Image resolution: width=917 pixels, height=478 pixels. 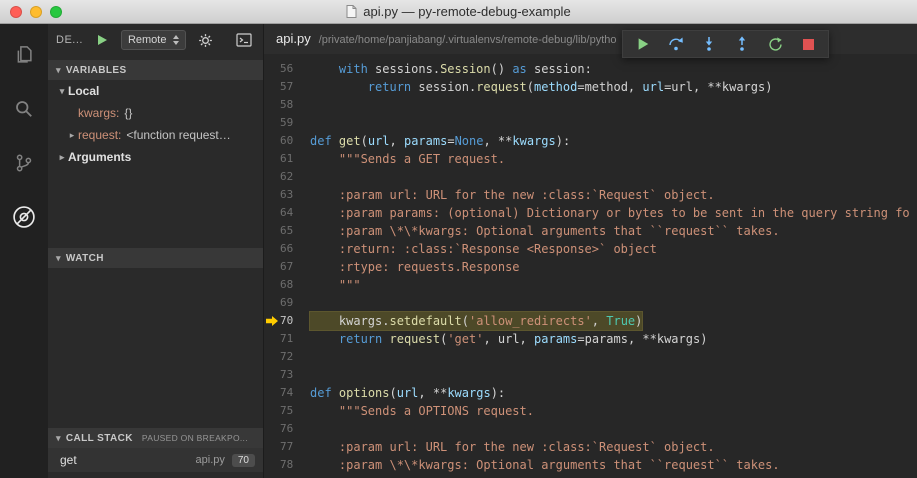 I want to click on code-line-60: 60 def get(url, params=None, **kwargs):, so click(x=590, y=141).